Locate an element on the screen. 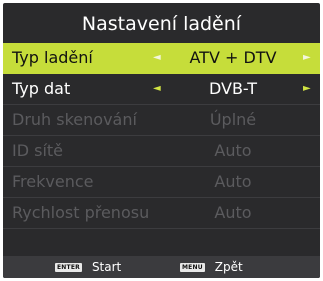 This screenshot has width=323, height=281. footer-back-hint: MENU Zpět is located at coordinates (211, 267).